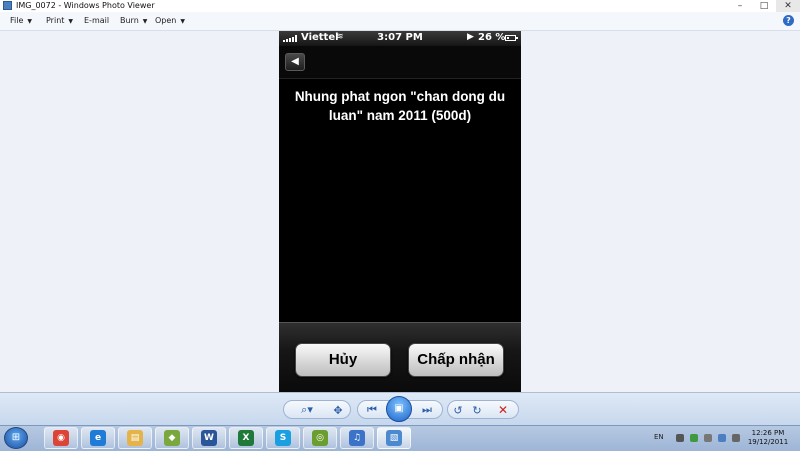 This screenshot has width=800, height=451. What do you see at coordinates (16, 438) in the screenshot?
I see `start-button: ⊞` at bounding box center [16, 438].